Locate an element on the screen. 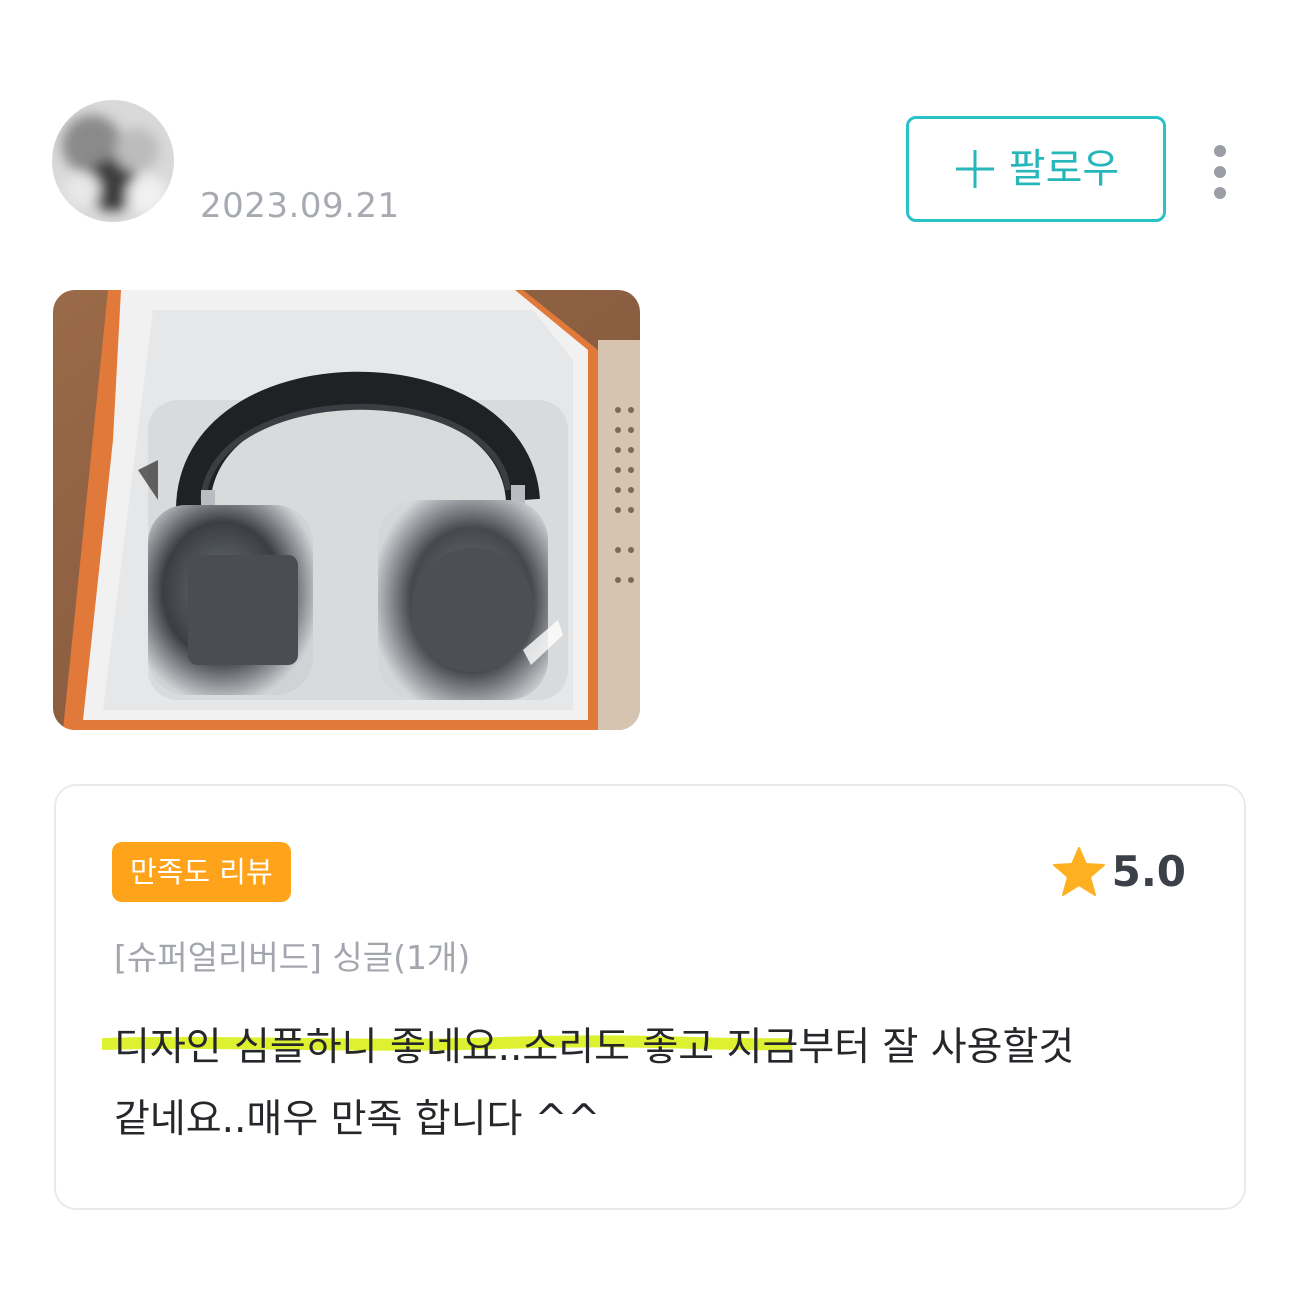  avatar is located at coordinates (113, 161).